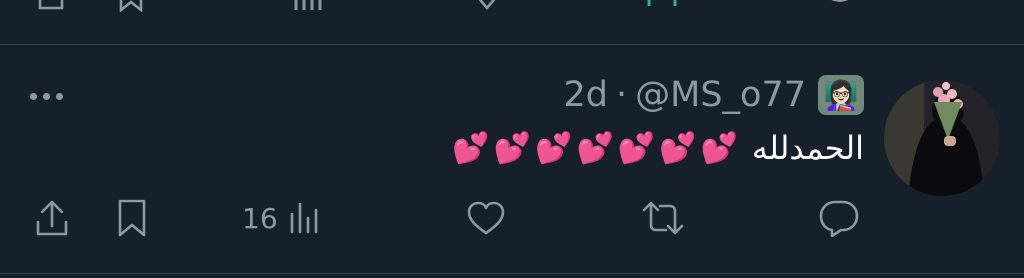 The height and width of the screenshot is (278, 1024). Describe the element at coordinates (260, 218) in the screenshot. I see `views-count: 16` at that location.